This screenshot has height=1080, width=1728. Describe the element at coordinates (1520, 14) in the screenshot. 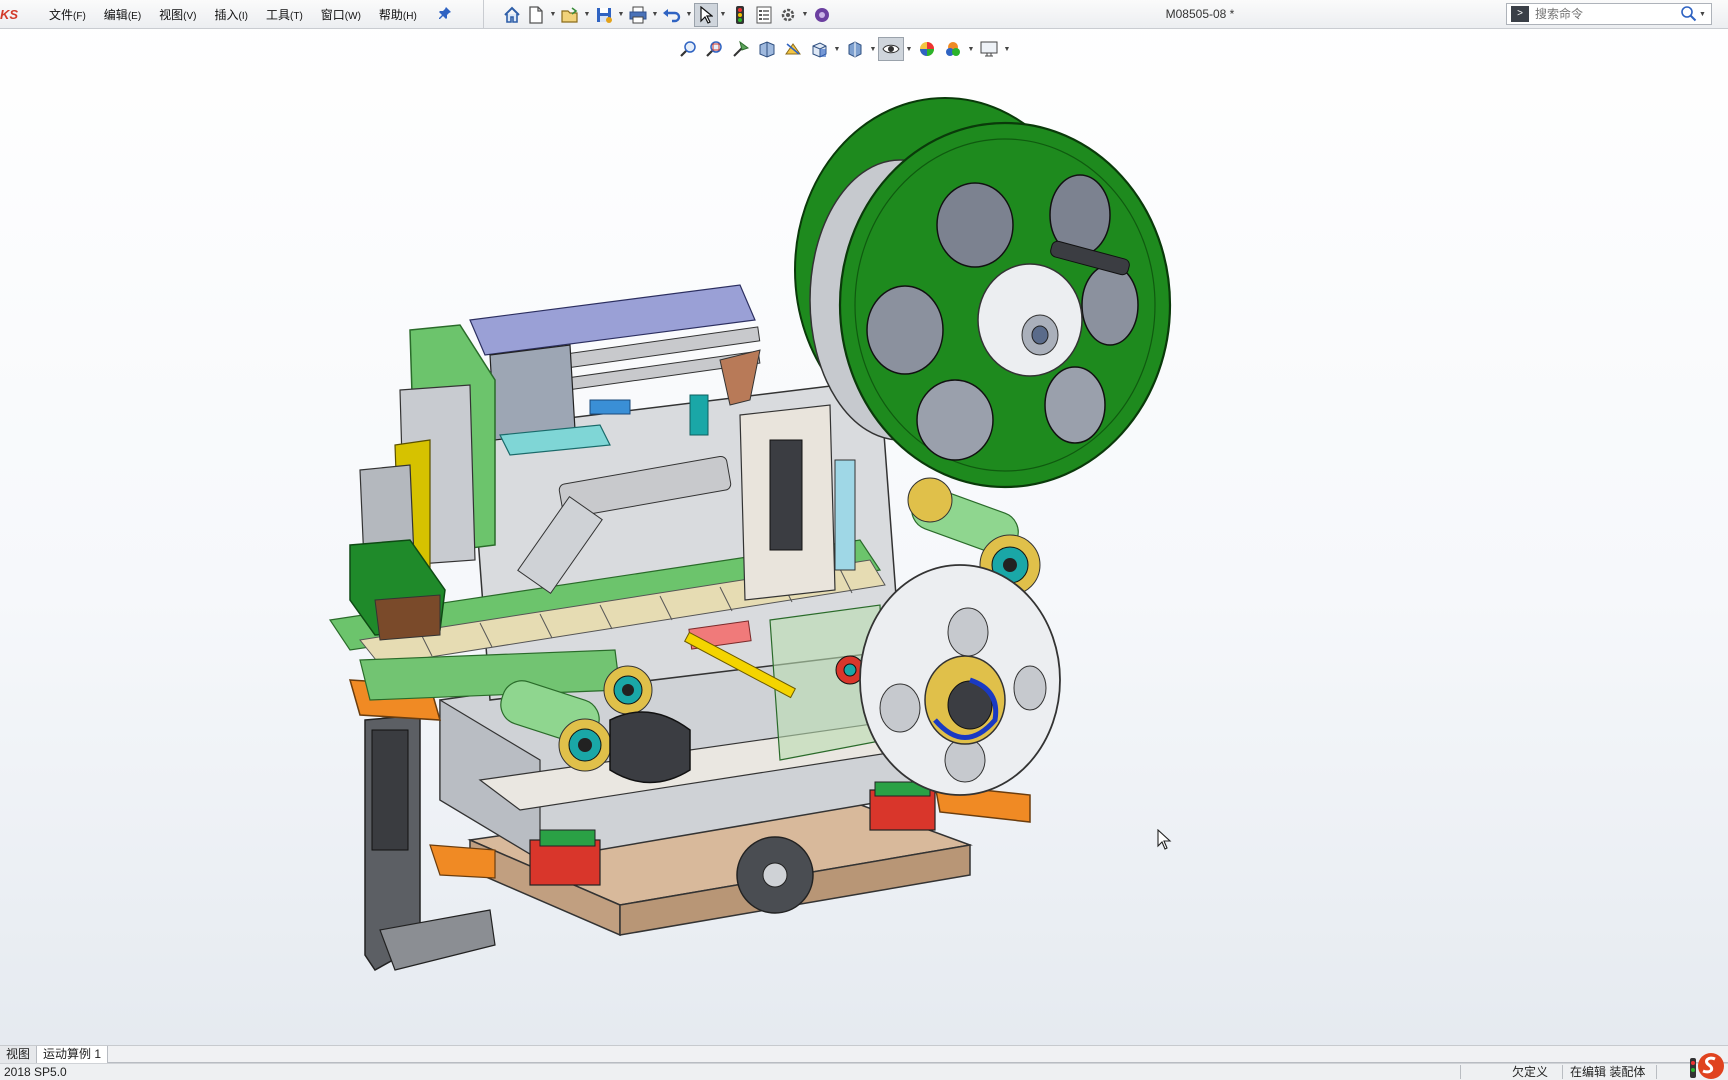

I see `command-prompt-icon: >` at that location.